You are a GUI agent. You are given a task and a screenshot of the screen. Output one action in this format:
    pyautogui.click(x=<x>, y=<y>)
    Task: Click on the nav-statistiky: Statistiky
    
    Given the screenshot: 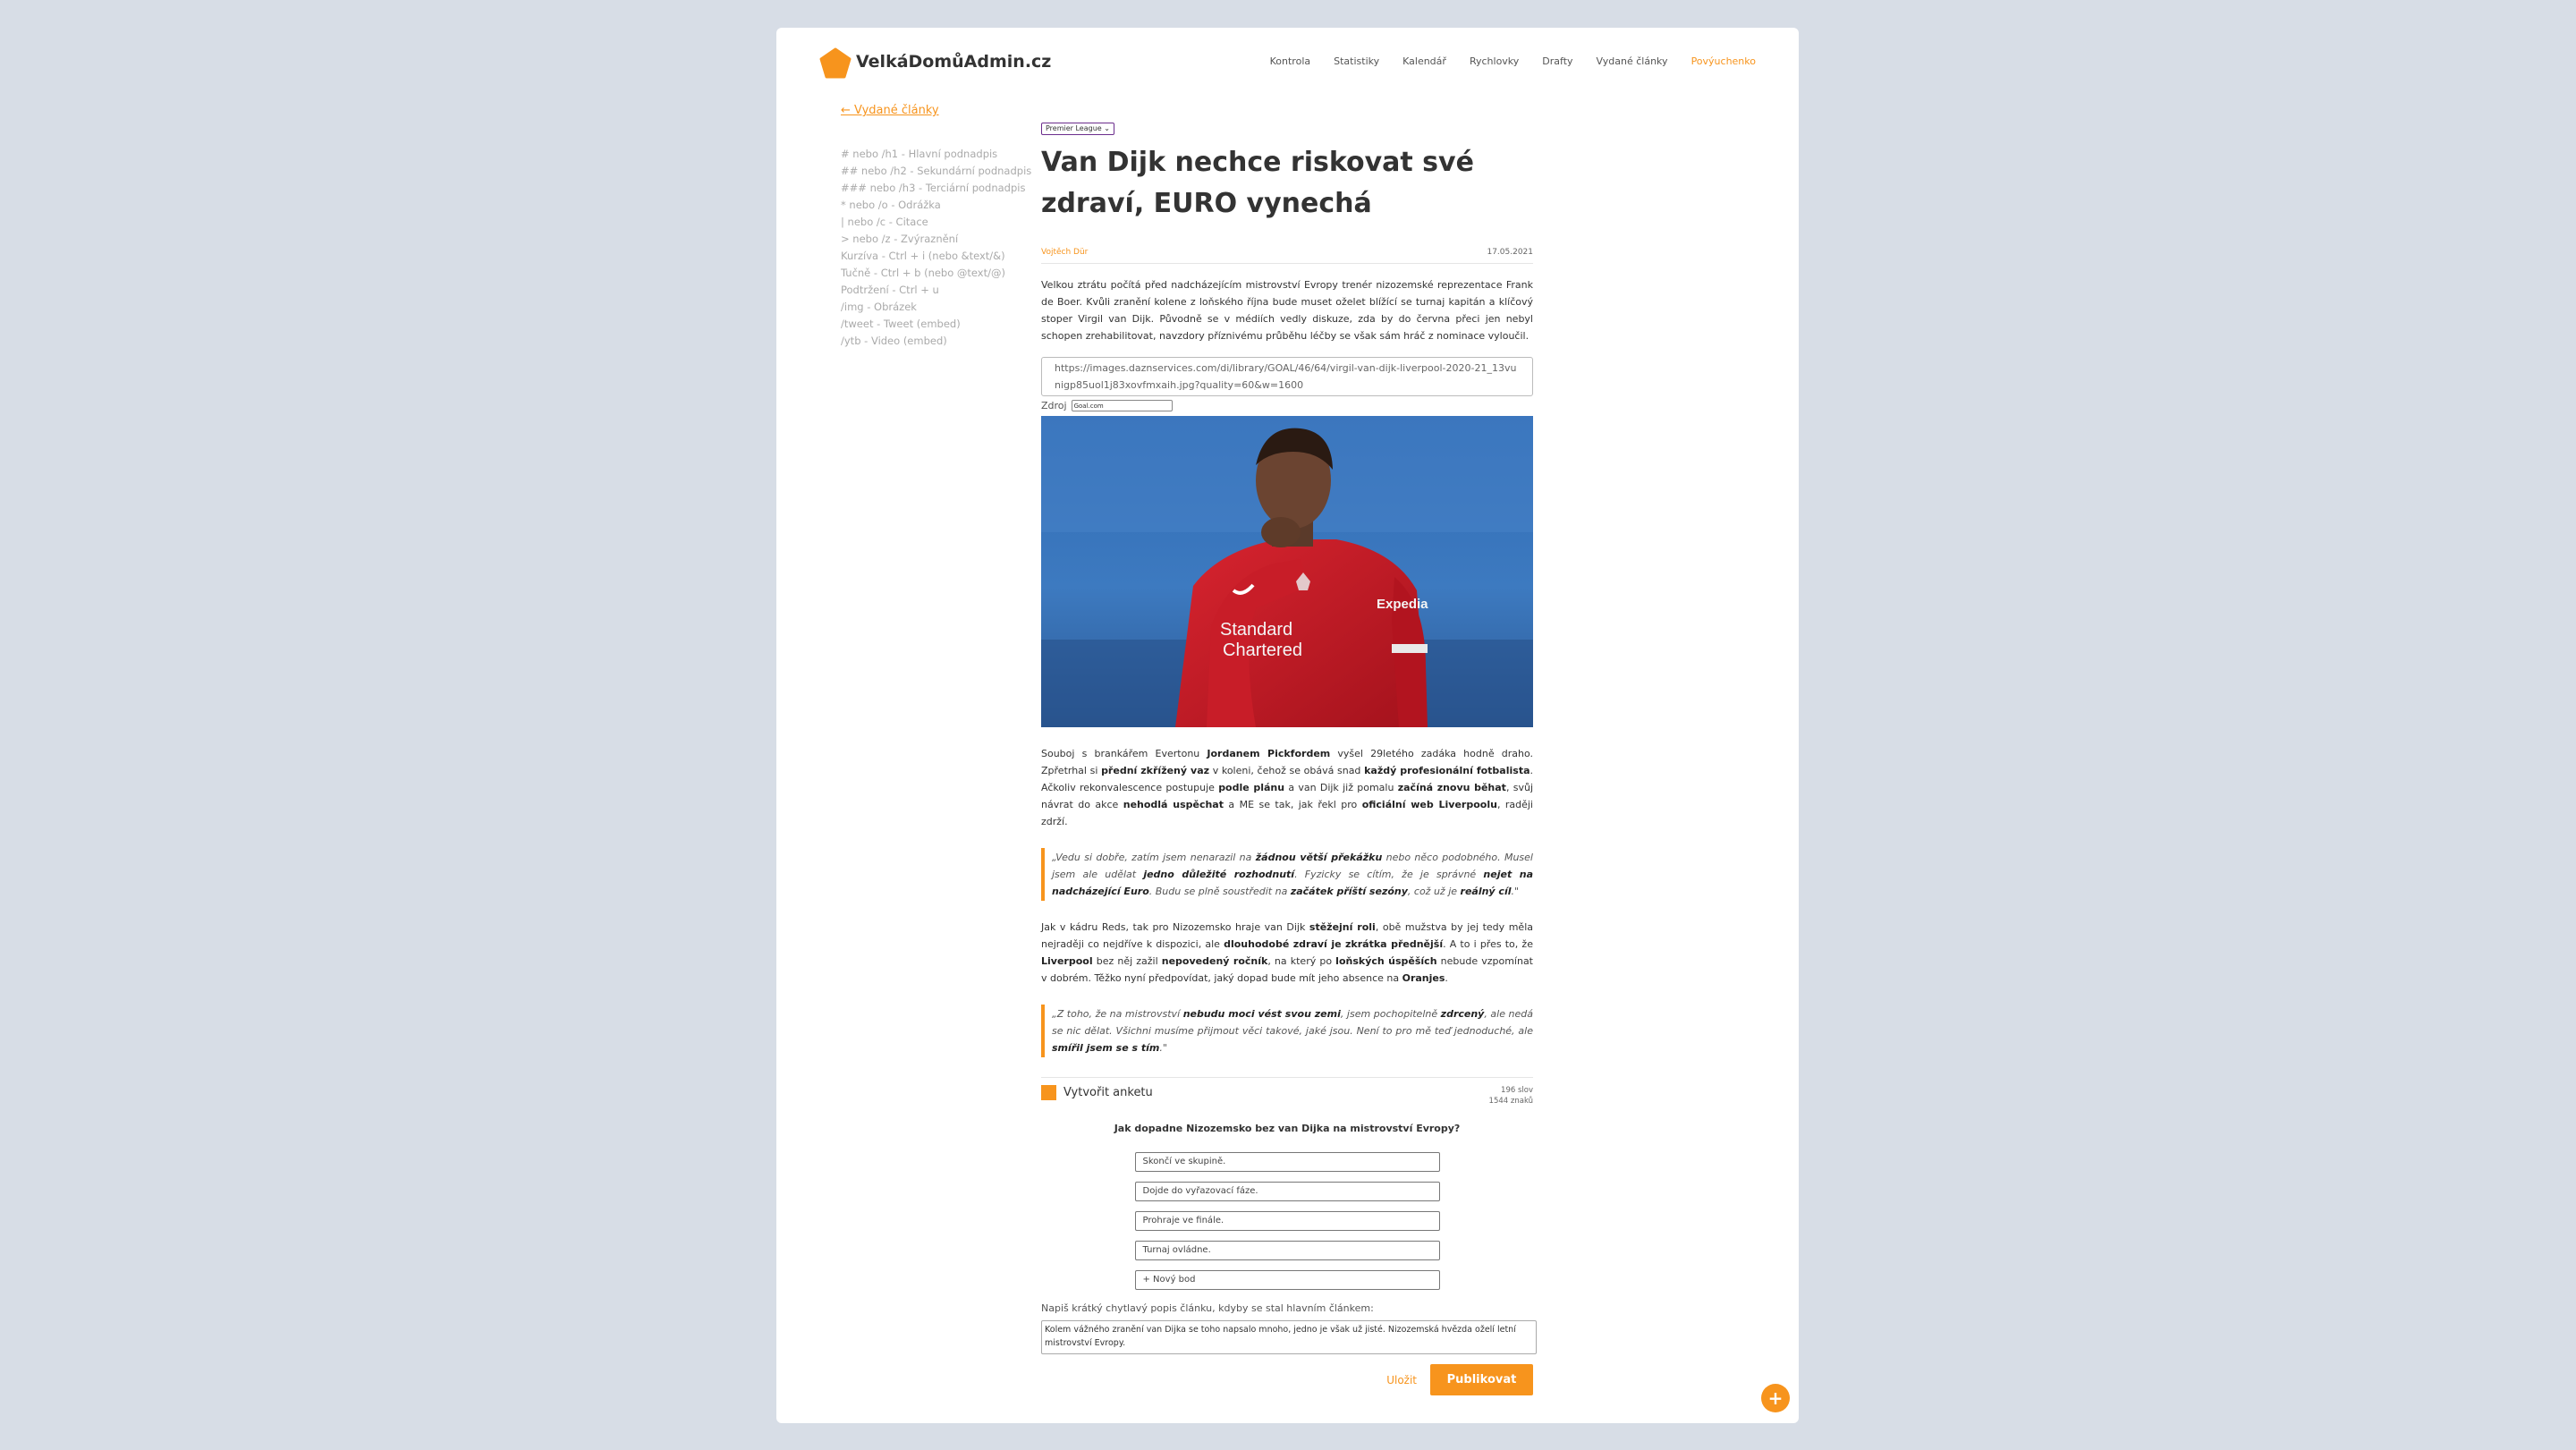 What is the action you would take?
    pyautogui.click(x=1356, y=61)
    